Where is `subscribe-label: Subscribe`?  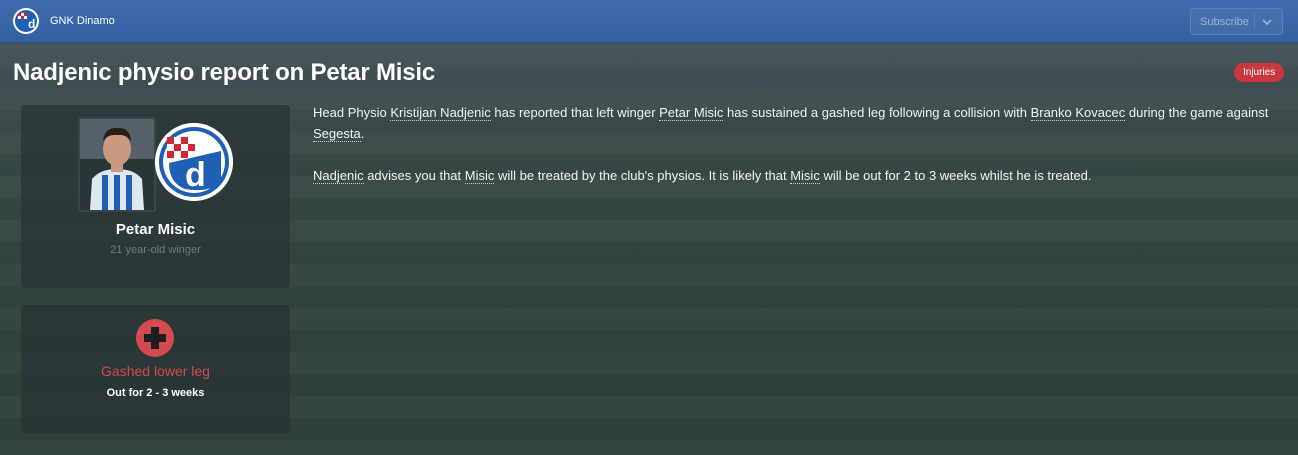
subscribe-label: Subscribe is located at coordinates (1224, 21).